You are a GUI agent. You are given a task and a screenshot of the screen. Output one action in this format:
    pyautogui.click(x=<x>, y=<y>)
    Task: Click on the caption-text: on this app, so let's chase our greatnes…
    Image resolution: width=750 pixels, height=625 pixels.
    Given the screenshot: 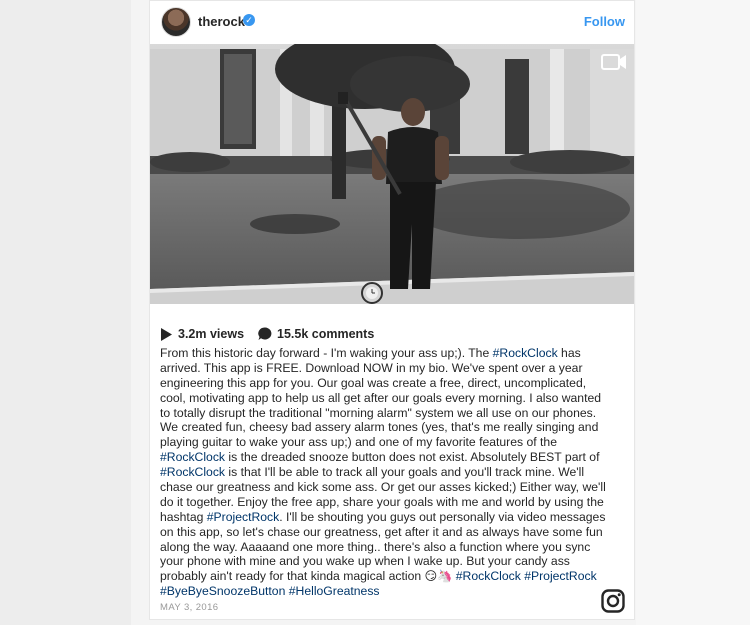 What is the action you would take?
    pyautogui.click(x=381, y=531)
    